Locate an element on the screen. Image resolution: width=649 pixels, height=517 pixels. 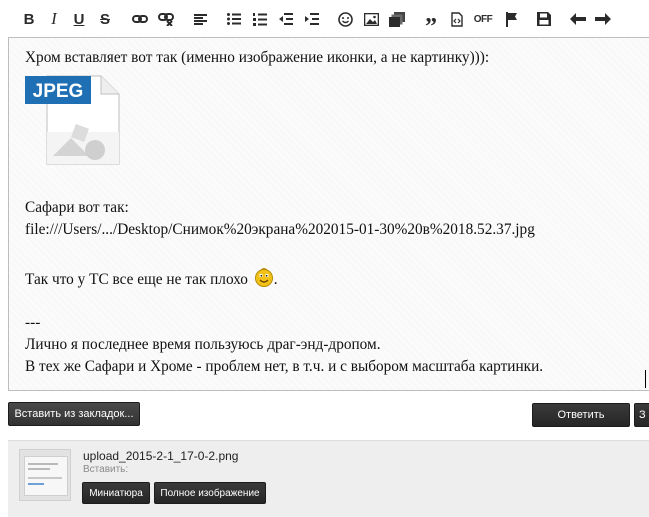
save-draft-button is located at coordinates (544, 19).